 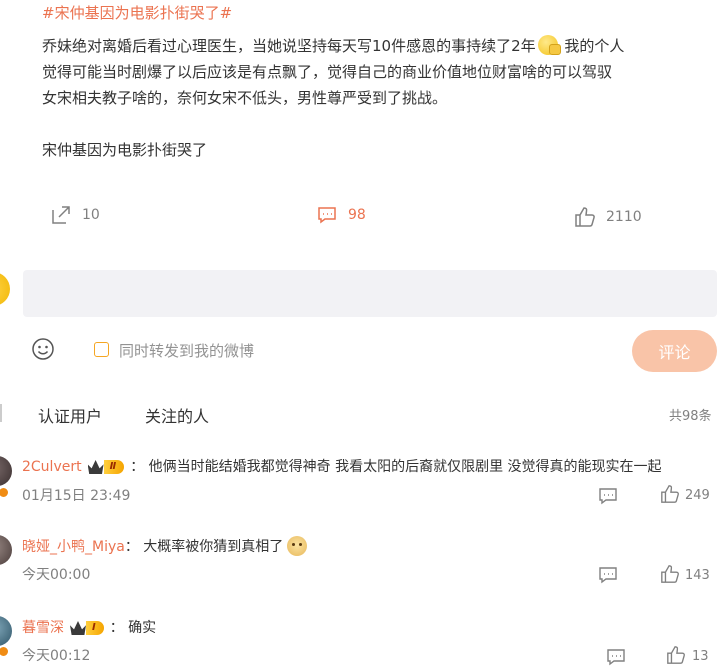 I want to click on comment-like-count: 13, so click(x=700, y=656).